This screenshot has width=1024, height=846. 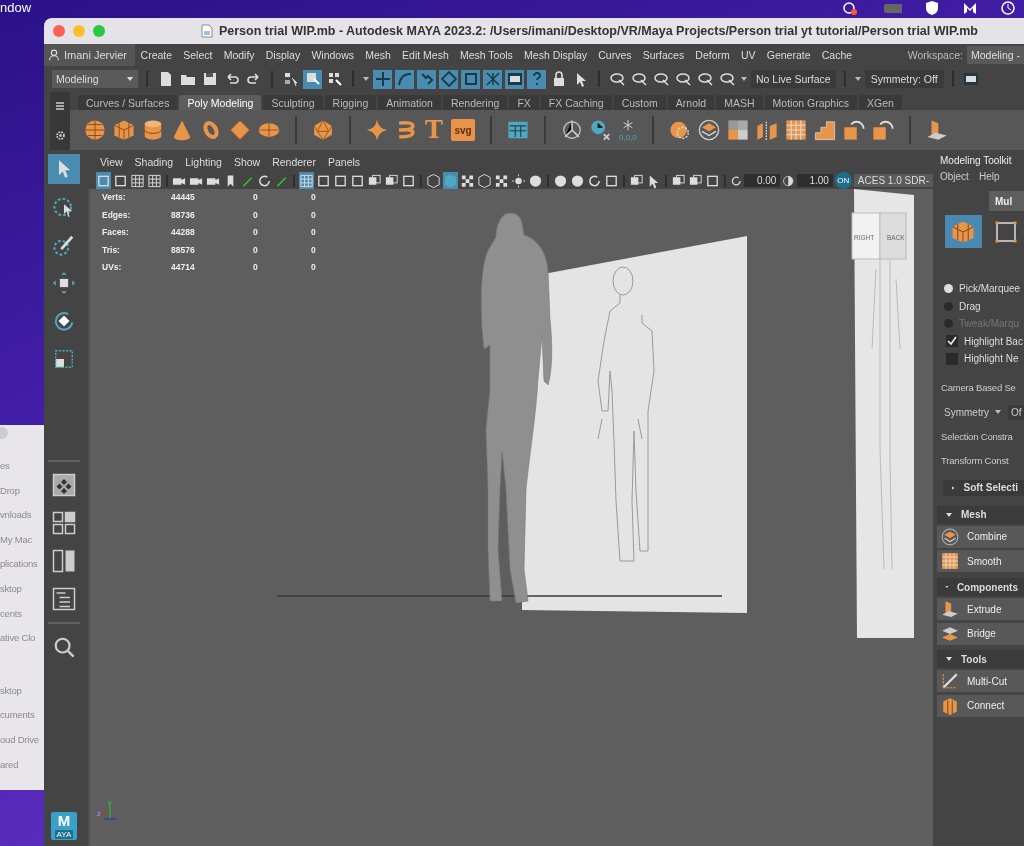 I want to click on tool-button: Extrude, so click(x=980, y=609).